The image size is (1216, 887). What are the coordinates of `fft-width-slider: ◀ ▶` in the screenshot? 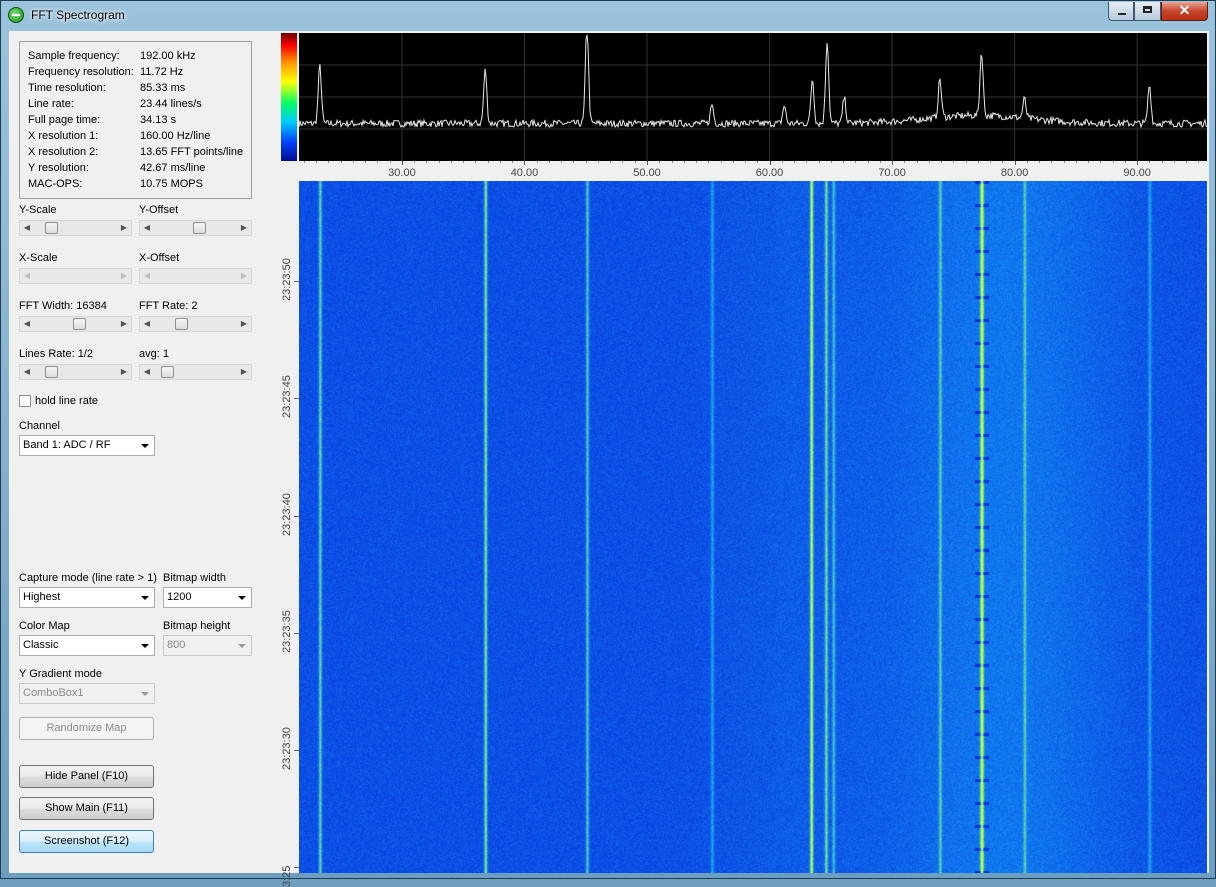 It's located at (75, 324).